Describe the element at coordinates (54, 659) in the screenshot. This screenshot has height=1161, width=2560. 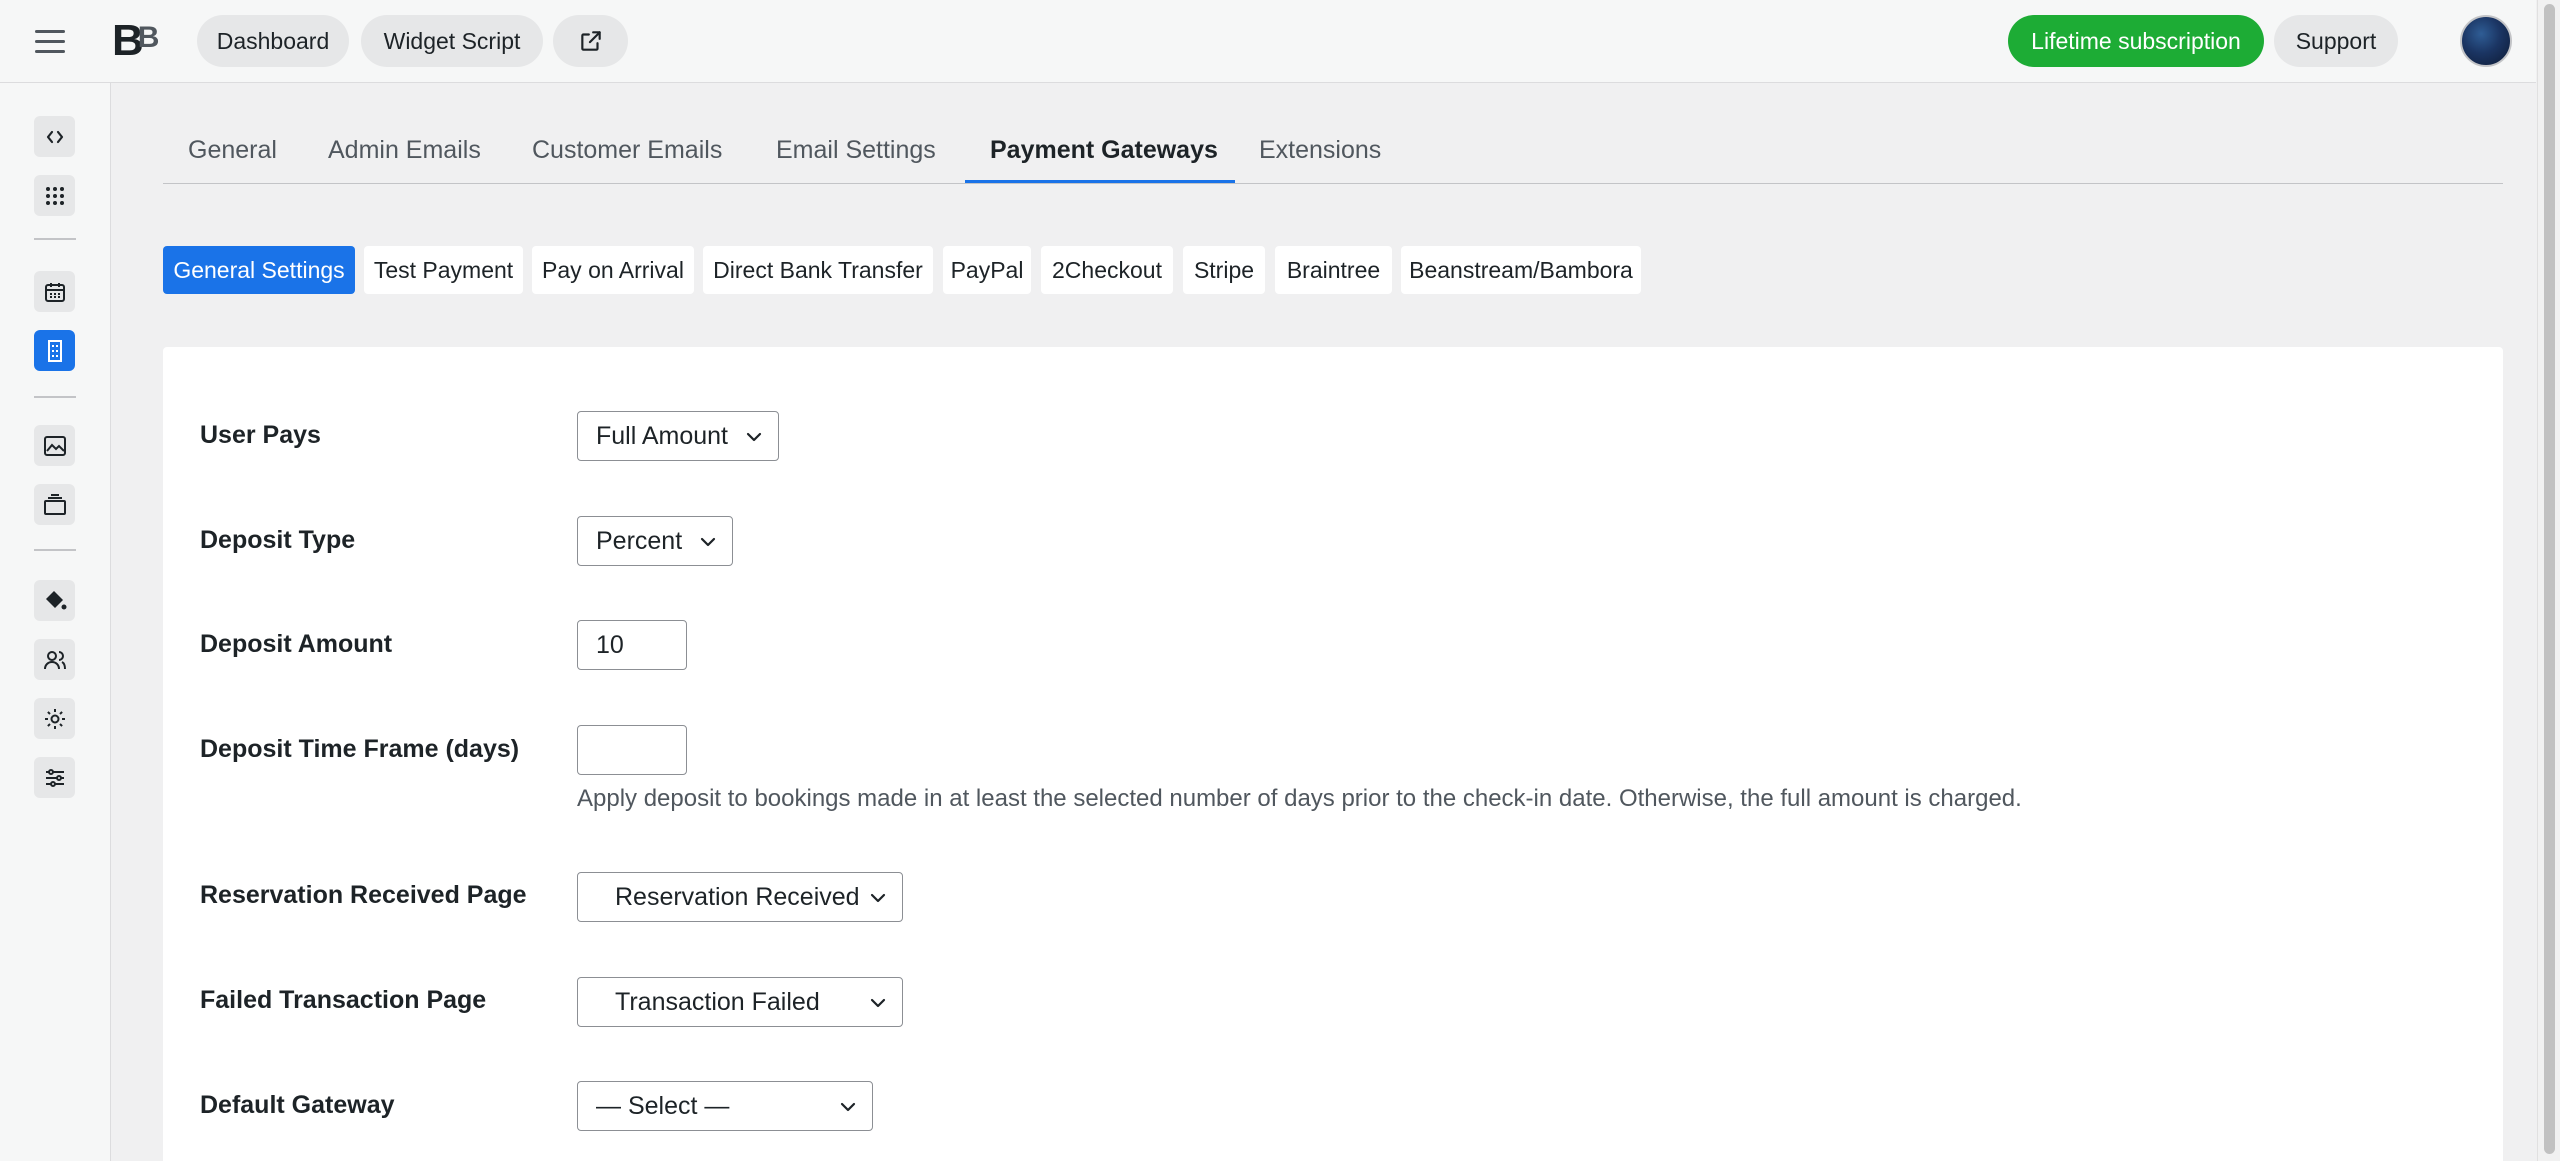
I see `users-icon` at that location.